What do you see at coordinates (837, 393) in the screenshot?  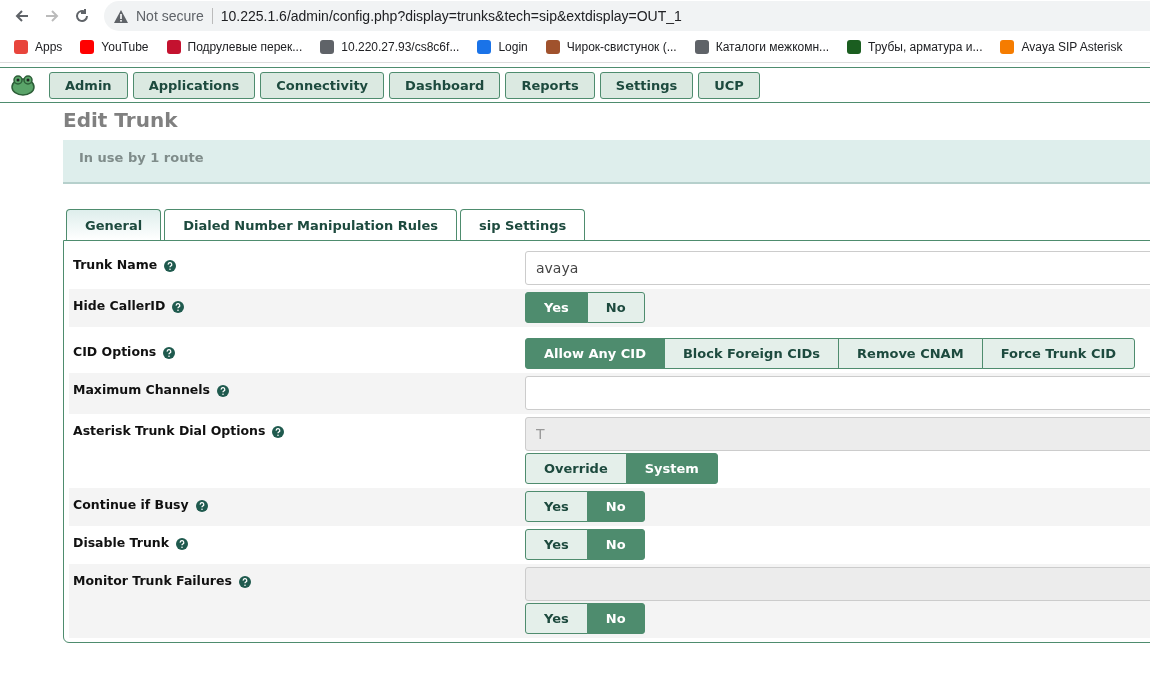 I see `text-input-field` at bounding box center [837, 393].